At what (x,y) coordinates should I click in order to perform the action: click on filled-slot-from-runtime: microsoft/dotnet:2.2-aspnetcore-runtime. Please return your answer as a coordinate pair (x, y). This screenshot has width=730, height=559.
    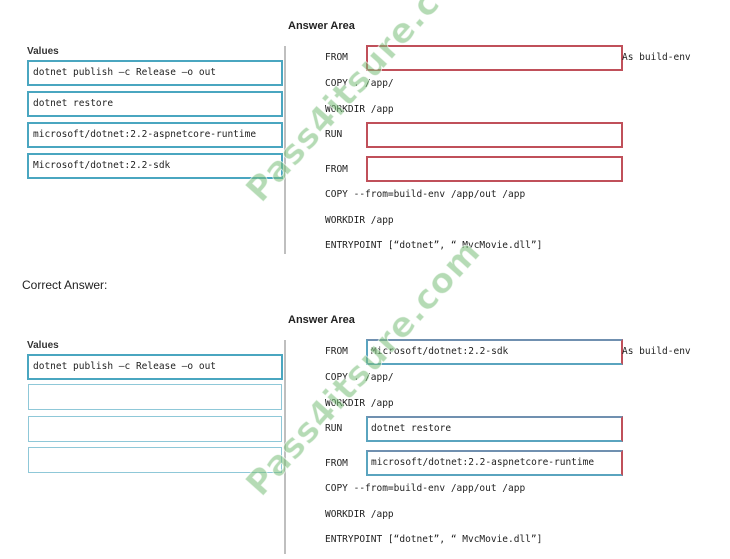
    Looking at the image, I should click on (494, 463).